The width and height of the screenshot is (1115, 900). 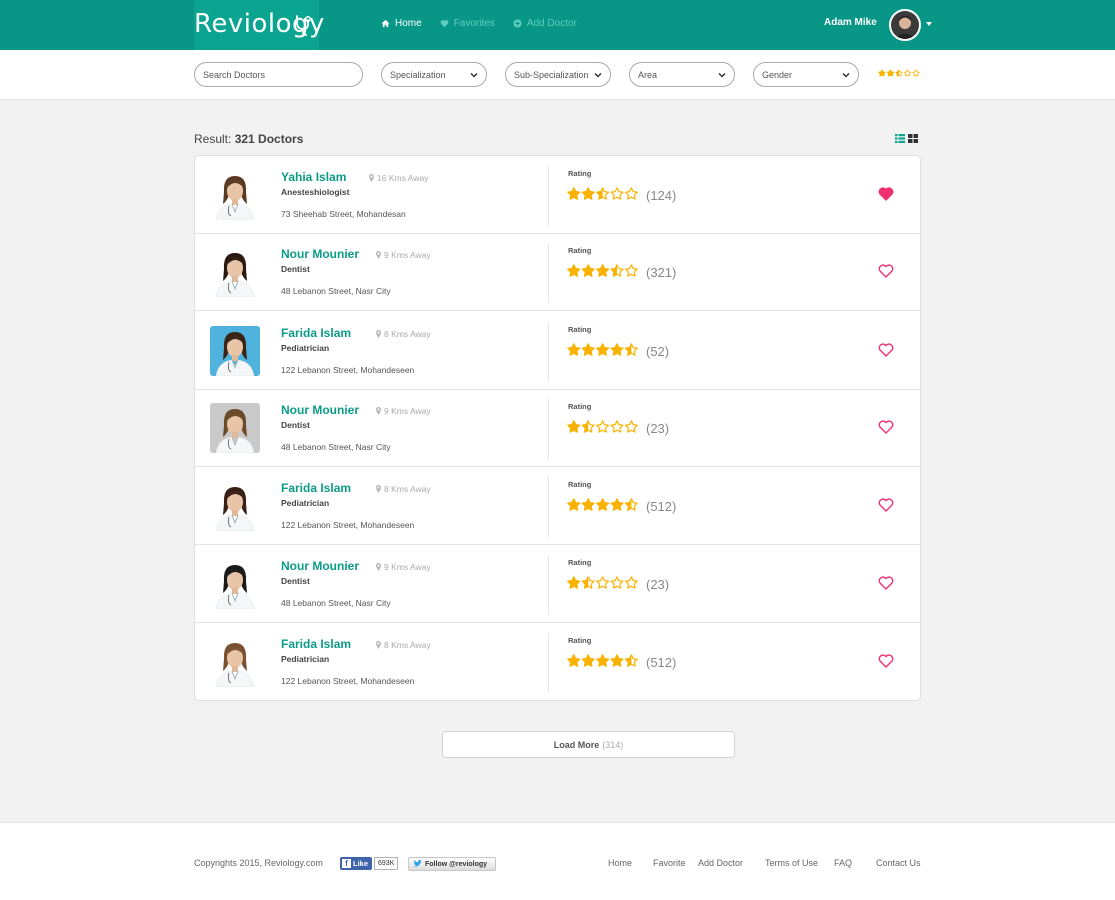 What do you see at coordinates (898, 863) in the screenshot?
I see `footer-link-contact: Contact Us` at bounding box center [898, 863].